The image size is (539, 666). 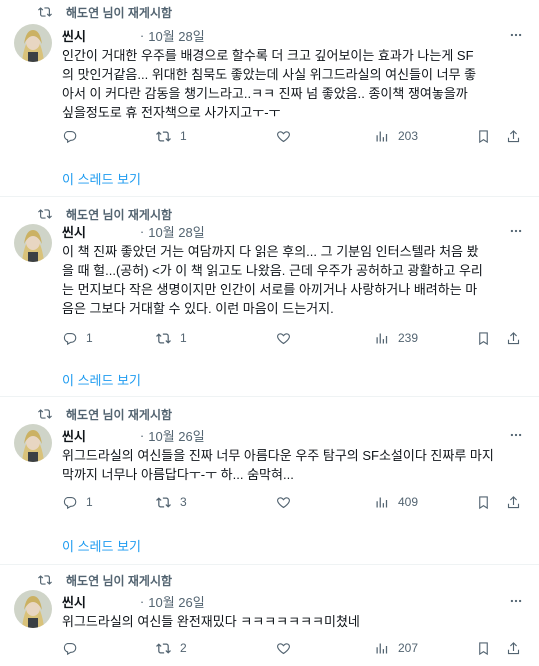 I want to click on views-button: 207, so click(x=396, y=648).